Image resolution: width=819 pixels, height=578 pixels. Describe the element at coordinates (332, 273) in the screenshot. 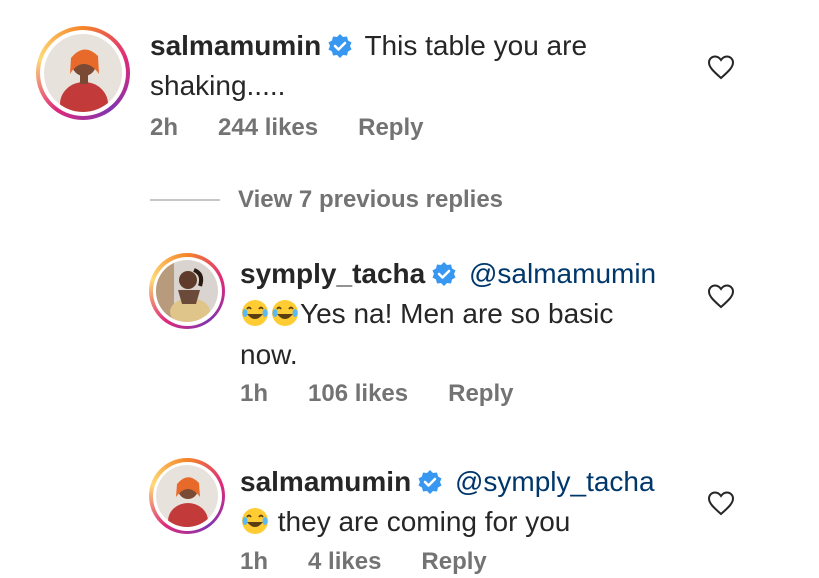

I see `comment-username: symply_tacha` at that location.